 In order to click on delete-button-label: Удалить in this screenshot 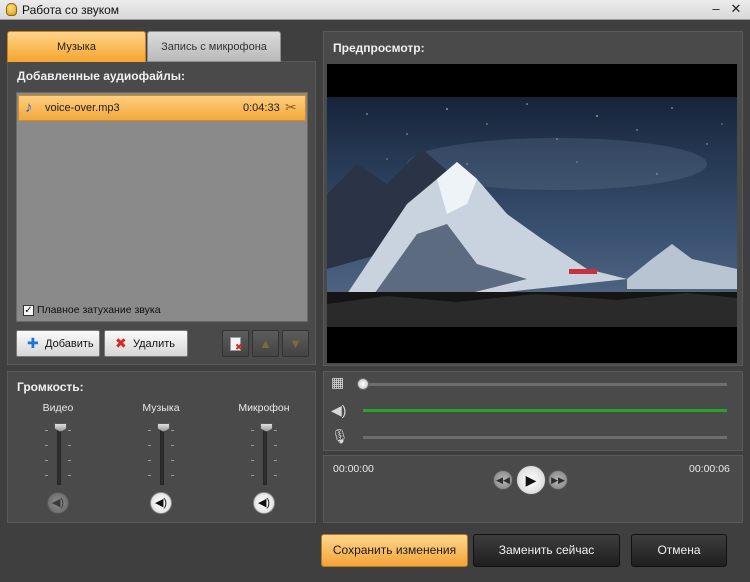, I will do `click(154, 344)`.